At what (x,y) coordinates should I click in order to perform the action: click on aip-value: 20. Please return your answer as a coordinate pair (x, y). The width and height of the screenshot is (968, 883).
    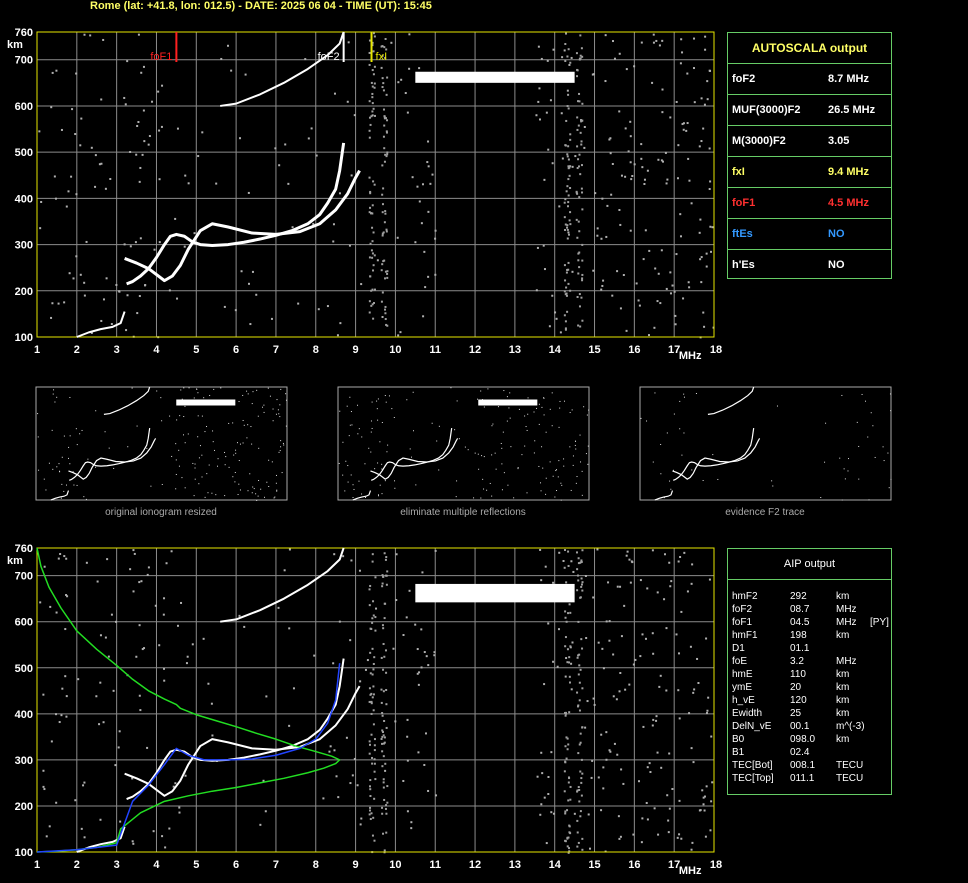
    Looking at the image, I should click on (796, 687).